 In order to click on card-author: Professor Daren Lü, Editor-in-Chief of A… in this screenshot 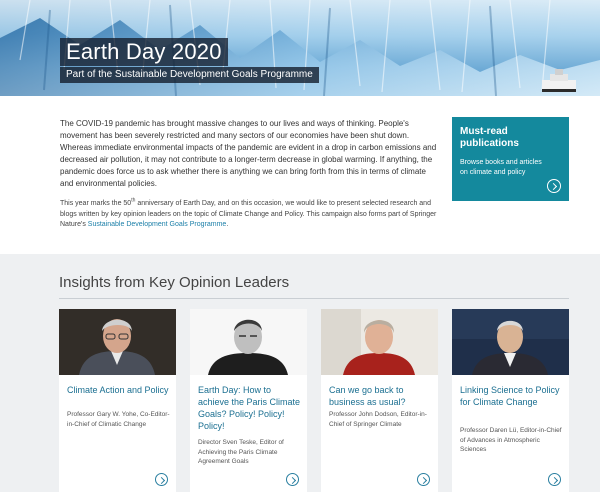, I will do `click(511, 440)`.